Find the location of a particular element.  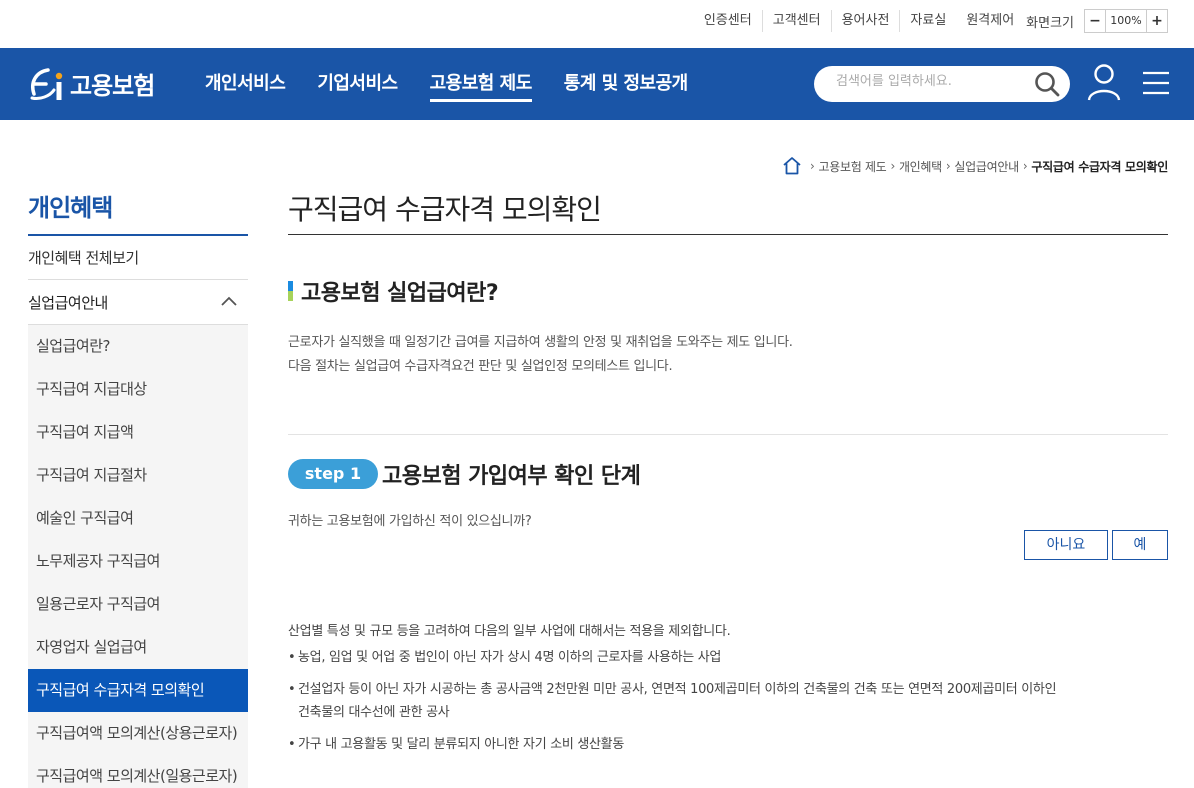

menu-insurance-system: 고용보험 제도 is located at coordinates (480, 84).